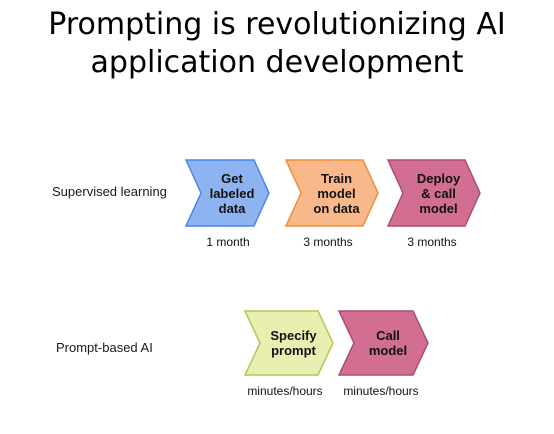 The image size is (554, 434). I want to click on step-text-line: Get, so click(232, 178).